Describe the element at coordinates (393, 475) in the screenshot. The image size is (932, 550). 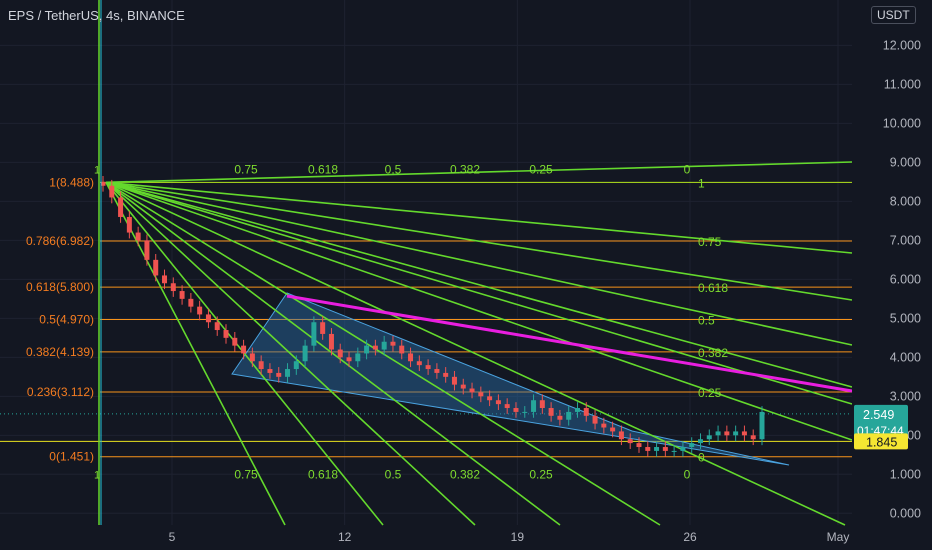
I see `fan-label-bottom: 0.5` at that location.